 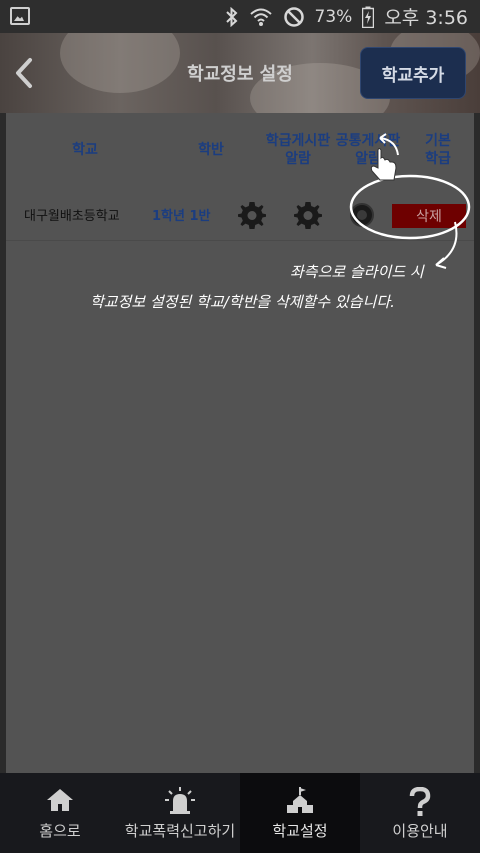 I want to click on school-icon, so click(x=300, y=800).